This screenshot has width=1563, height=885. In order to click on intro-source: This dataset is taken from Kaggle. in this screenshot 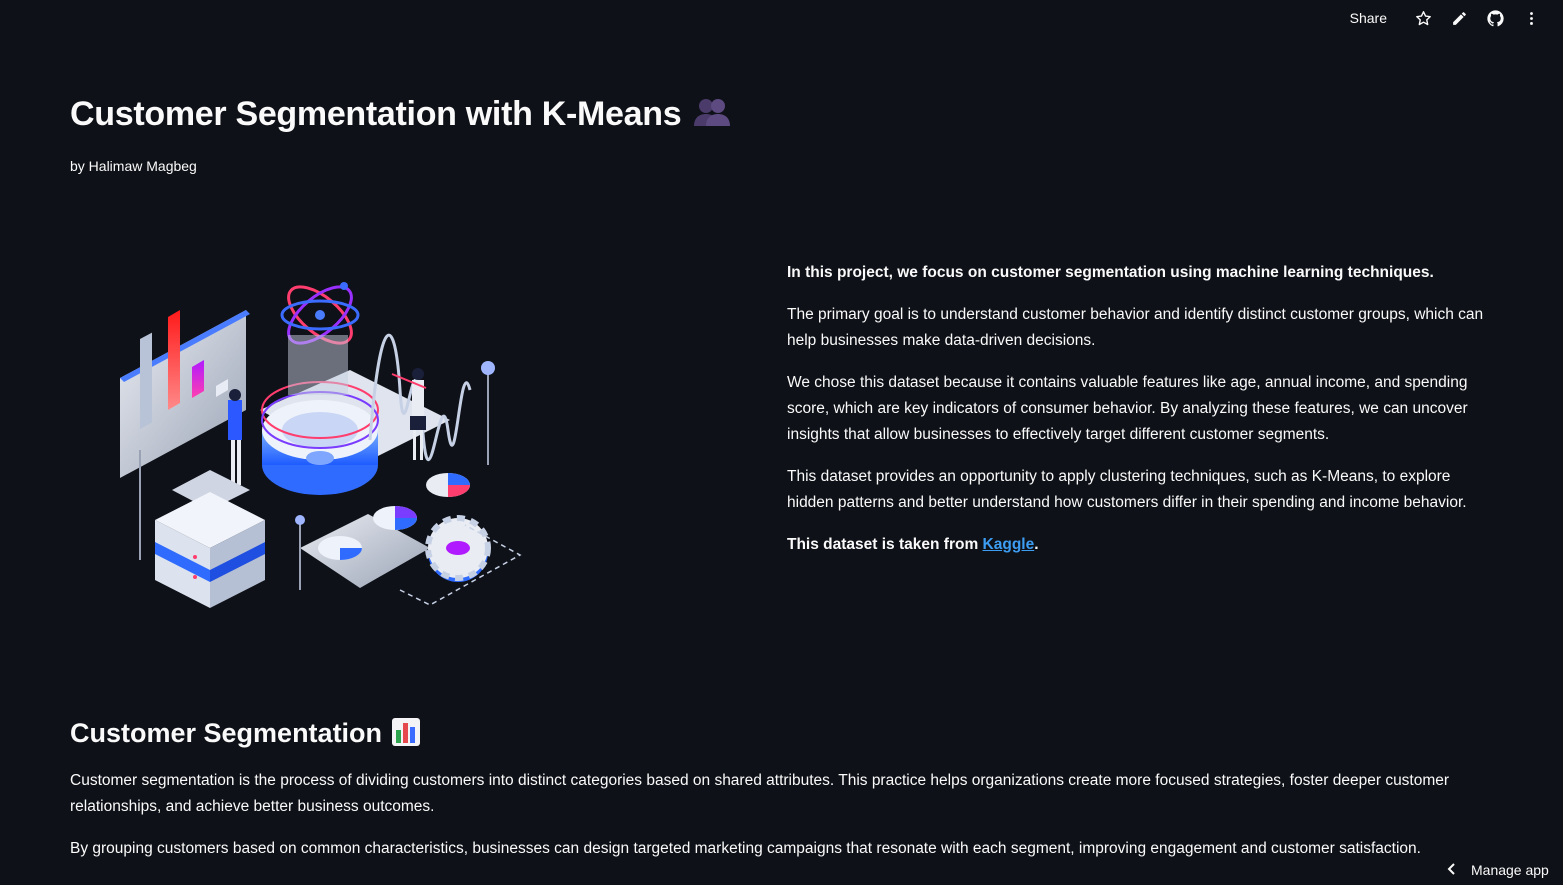, I will do `click(913, 544)`.